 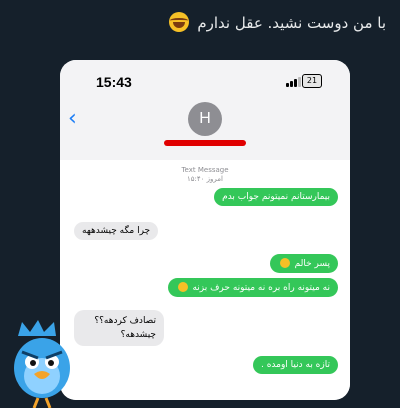 What do you see at coordinates (205, 170) in the screenshot?
I see `message-type-label: Text Message` at bounding box center [205, 170].